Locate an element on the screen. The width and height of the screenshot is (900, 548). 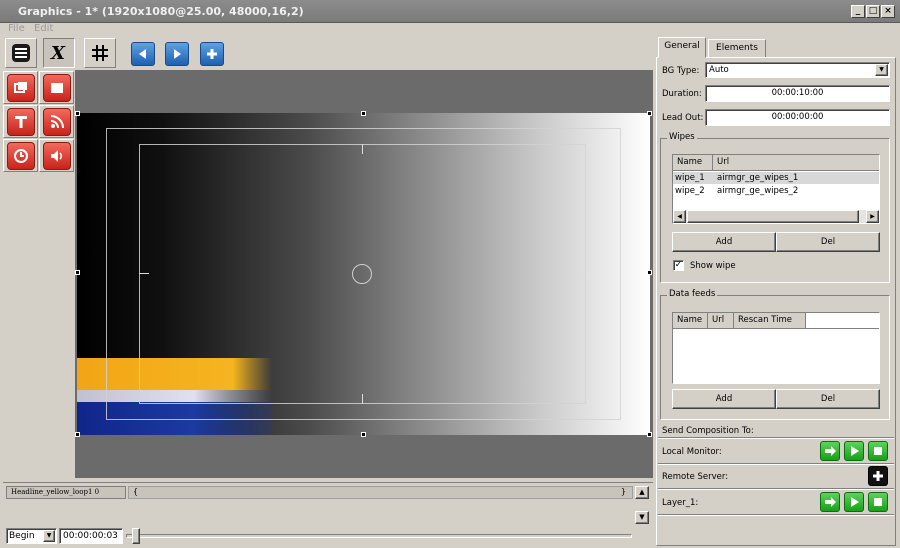
local-stop-button is located at coordinates (878, 451).